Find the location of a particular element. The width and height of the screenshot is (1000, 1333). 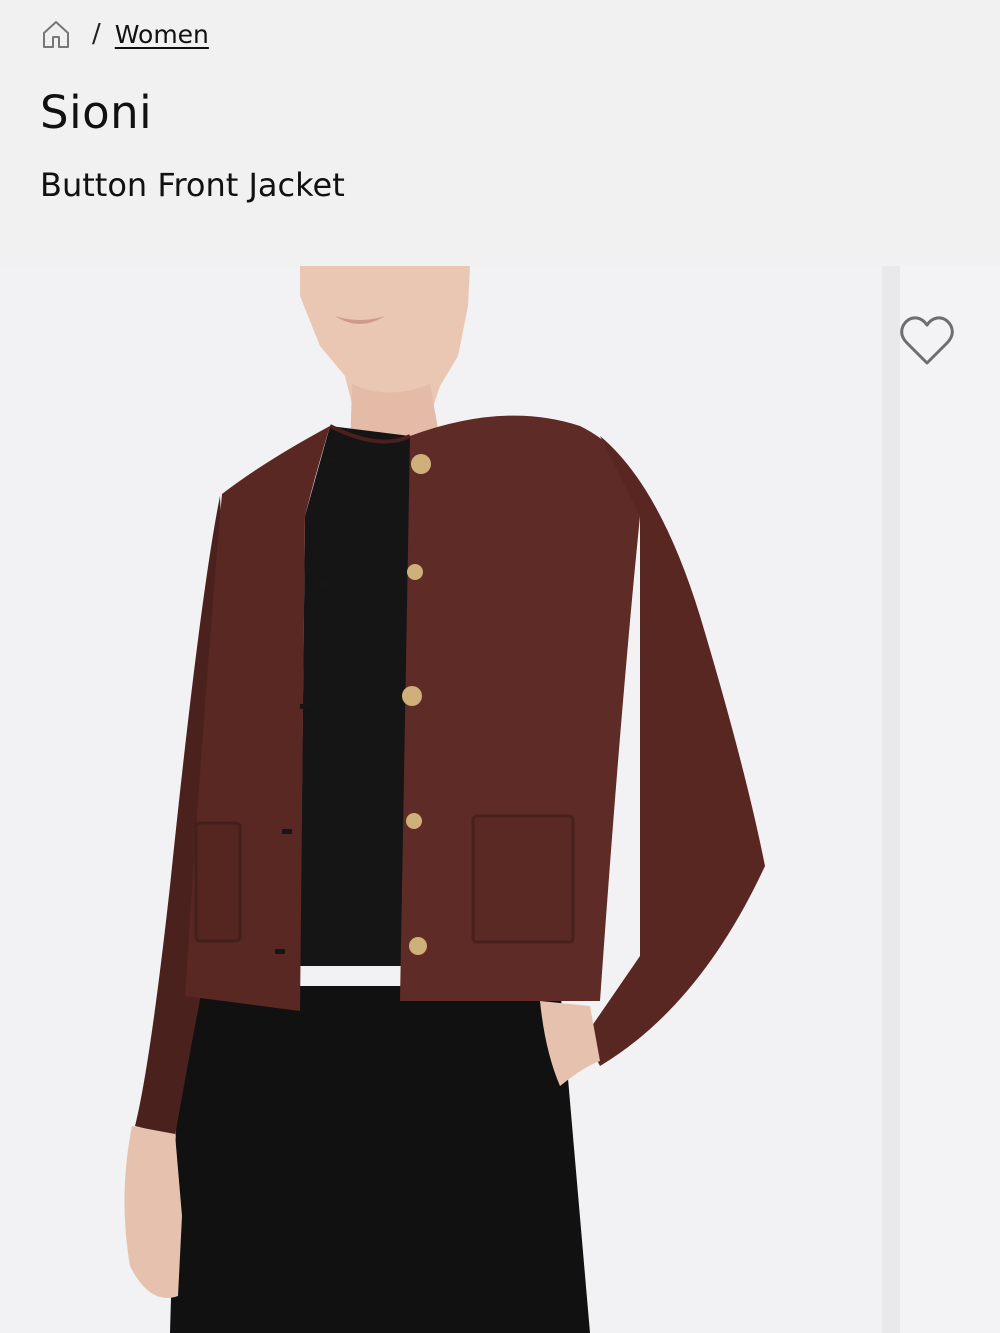

heart-outline-icon is located at coordinates (927, 341).